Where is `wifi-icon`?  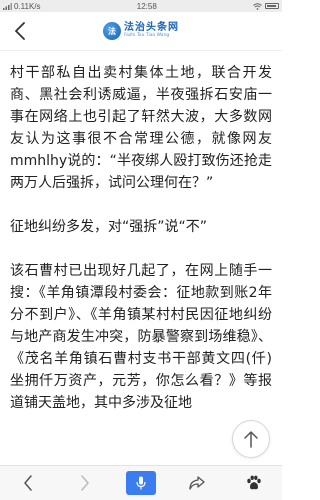
wifi-icon is located at coordinates (257, 6).